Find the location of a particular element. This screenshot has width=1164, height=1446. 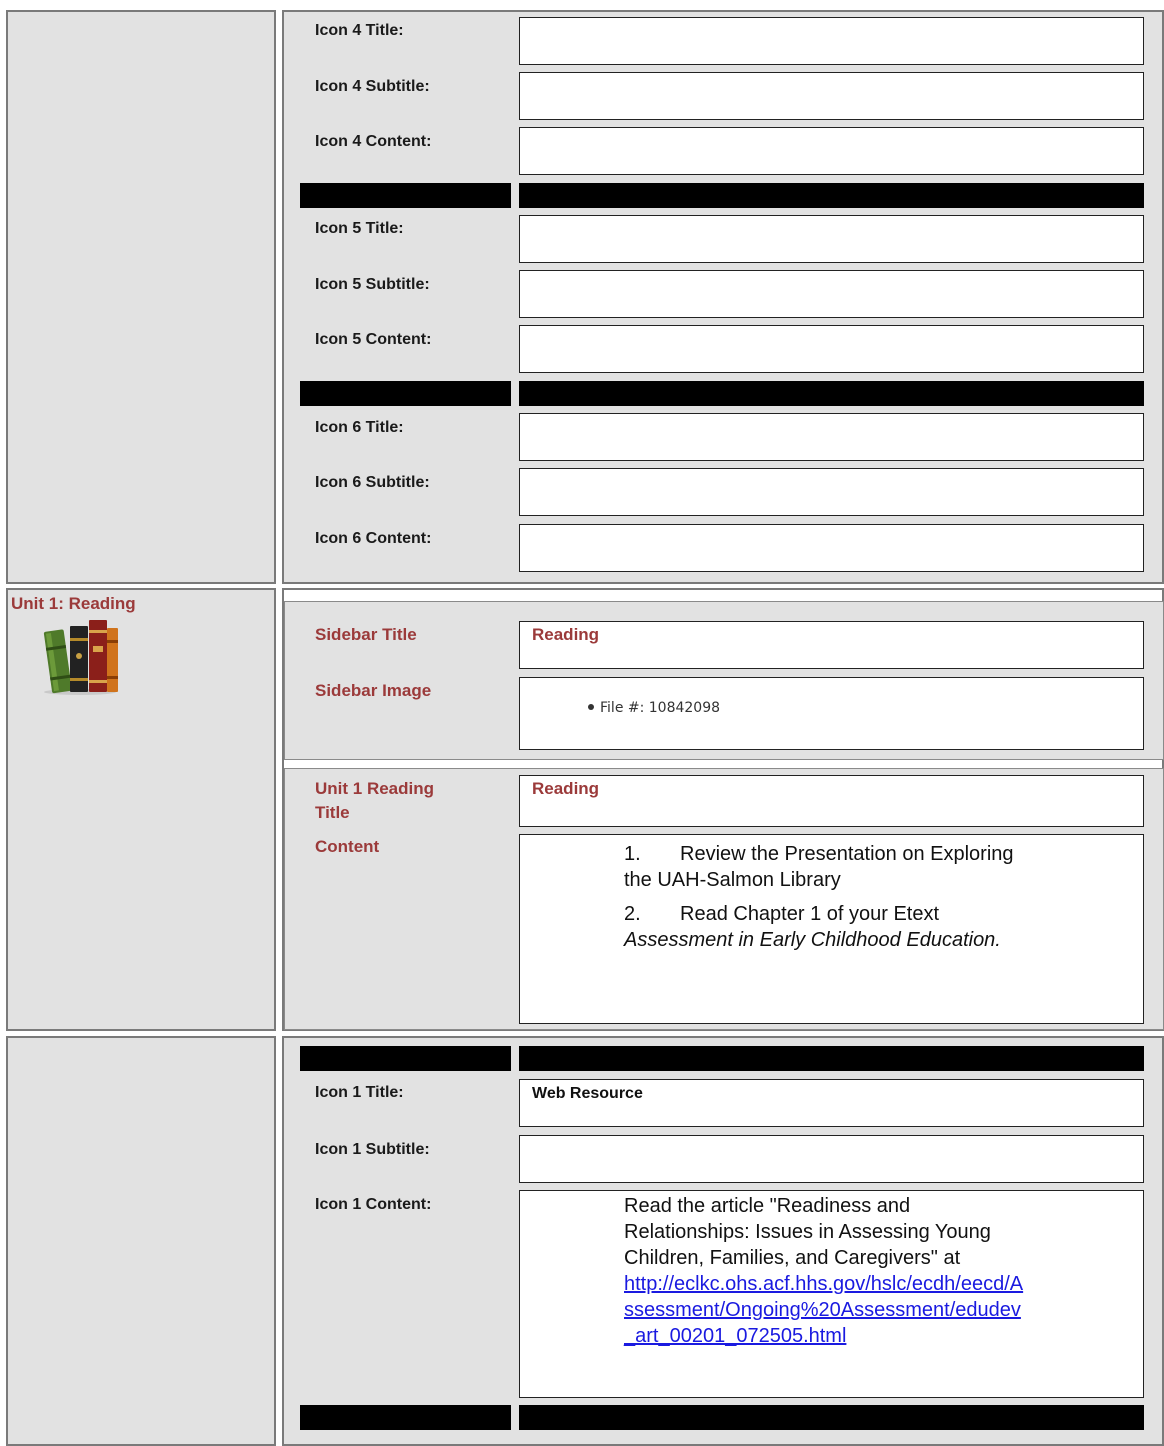

content-item-2-num: 2. is located at coordinates (632, 914).